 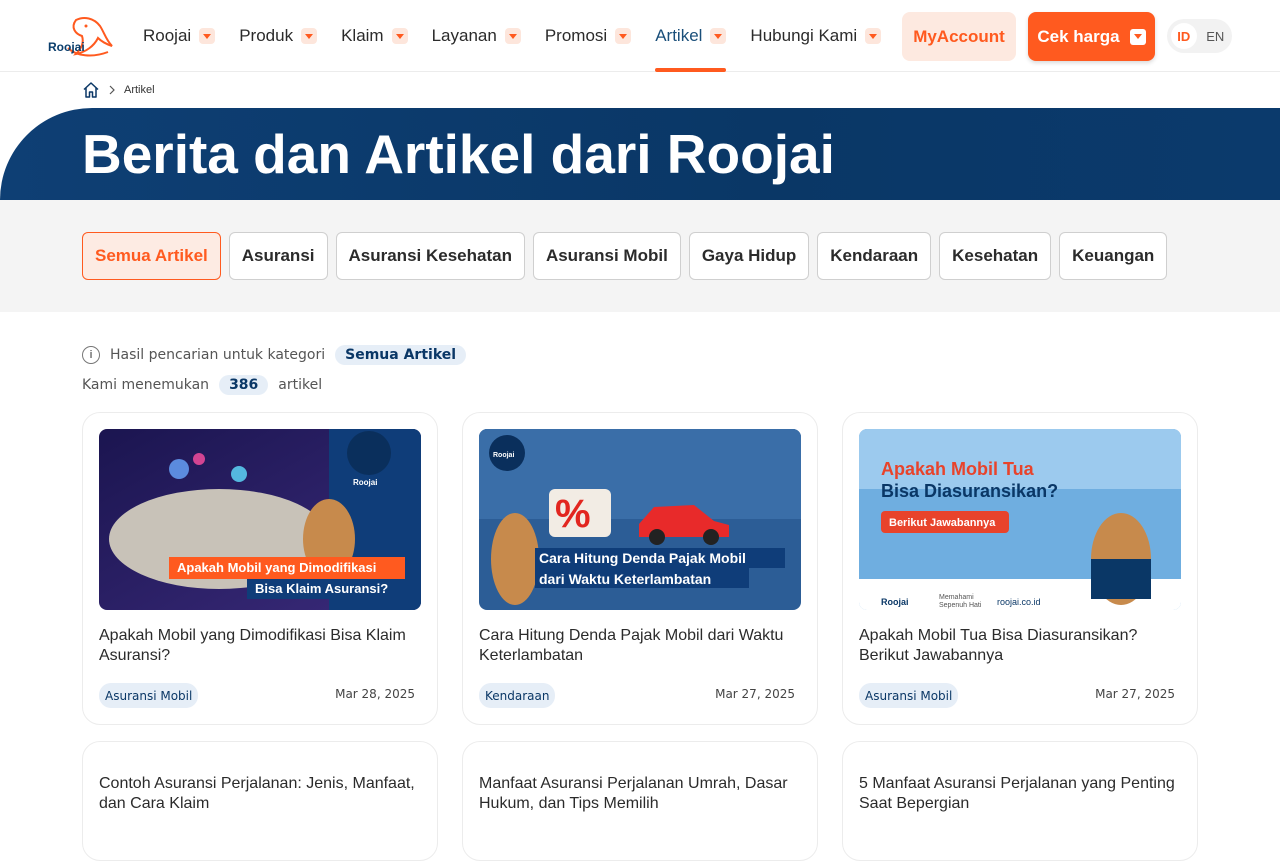 What do you see at coordinates (276, 567) in the screenshot?
I see `thumb-caption: Apakah Mobil yang Dimodifikasi` at bounding box center [276, 567].